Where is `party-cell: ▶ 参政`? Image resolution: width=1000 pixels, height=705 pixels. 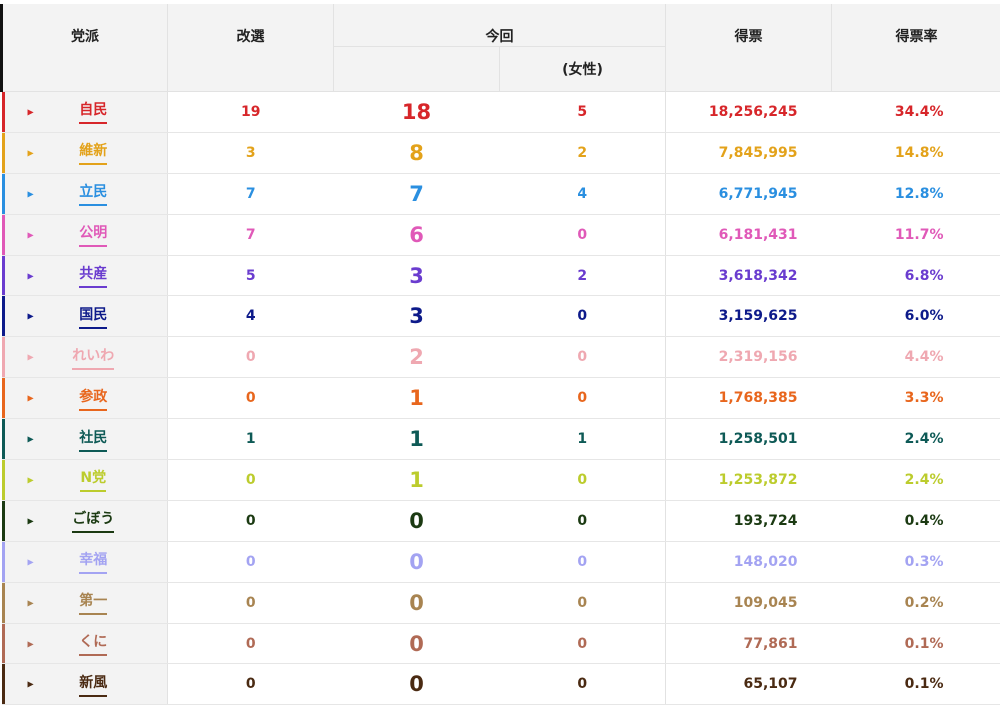
party-cell: ▶ 参政 is located at coordinates (85, 398).